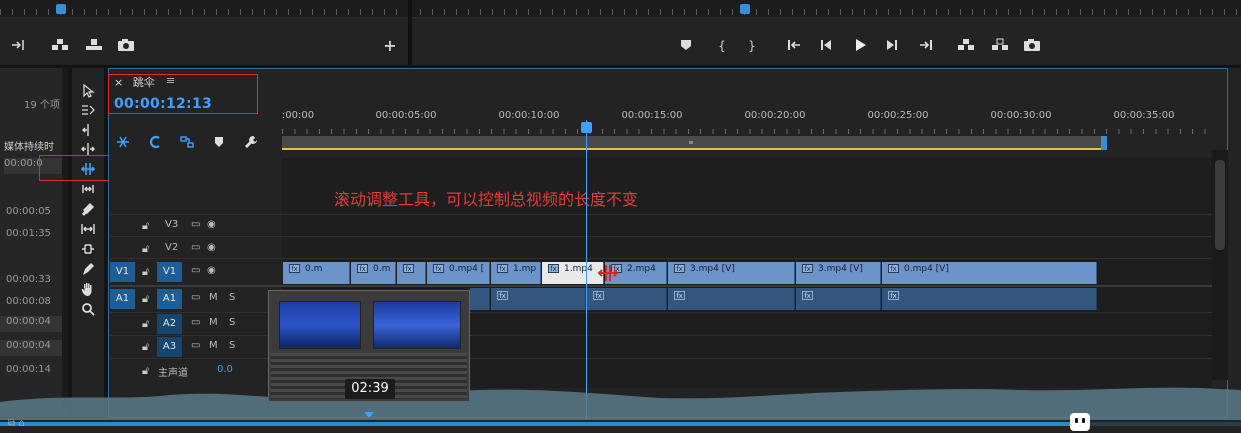  Describe the element at coordinates (745, 9) in the screenshot. I see `program-playhead` at that location.